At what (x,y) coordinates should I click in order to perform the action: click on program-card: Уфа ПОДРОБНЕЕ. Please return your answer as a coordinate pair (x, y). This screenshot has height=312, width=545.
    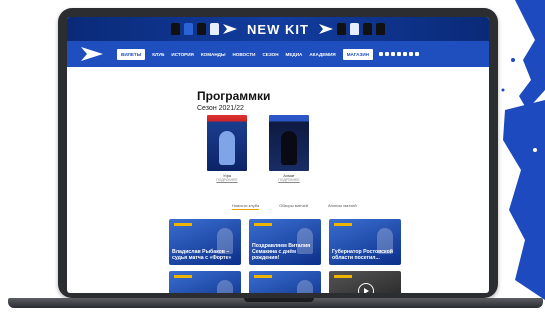
    Looking at the image, I should click on (227, 148).